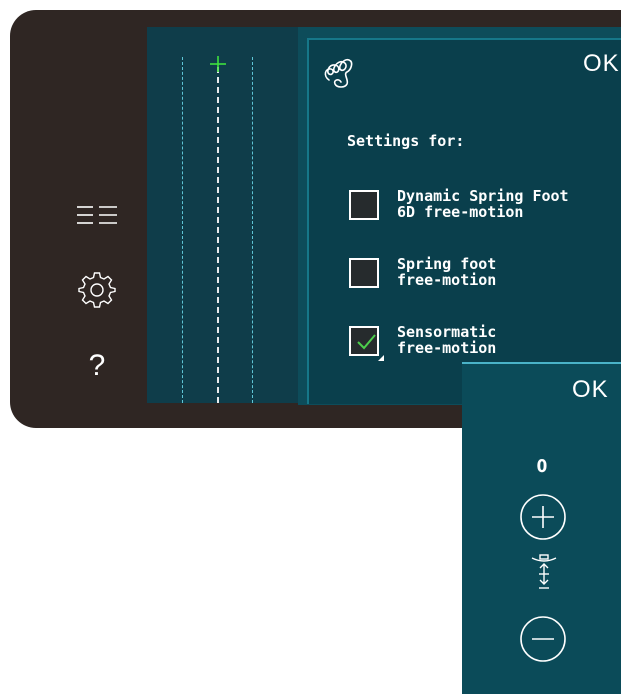 This screenshot has height=694, width=621. I want to click on guide-line-left, so click(182, 230).